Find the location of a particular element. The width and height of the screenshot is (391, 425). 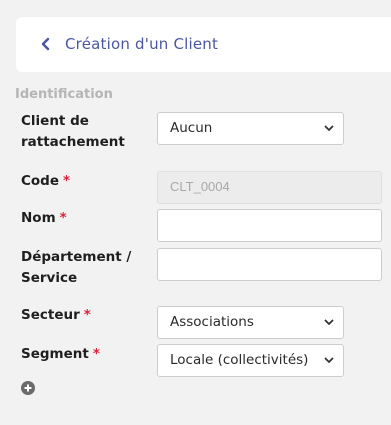

secteur-select: Associations is located at coordinates (250, 322).